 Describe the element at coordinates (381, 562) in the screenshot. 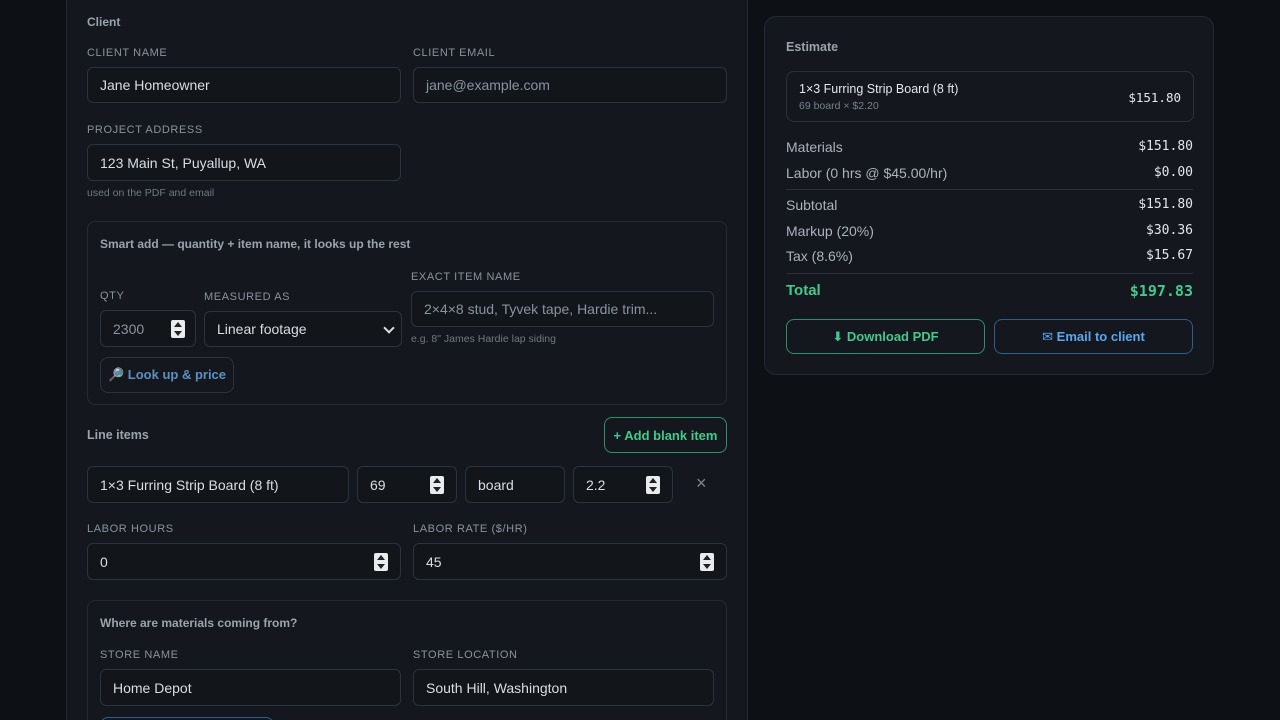

I see `labor-hours-spinner` at that location.